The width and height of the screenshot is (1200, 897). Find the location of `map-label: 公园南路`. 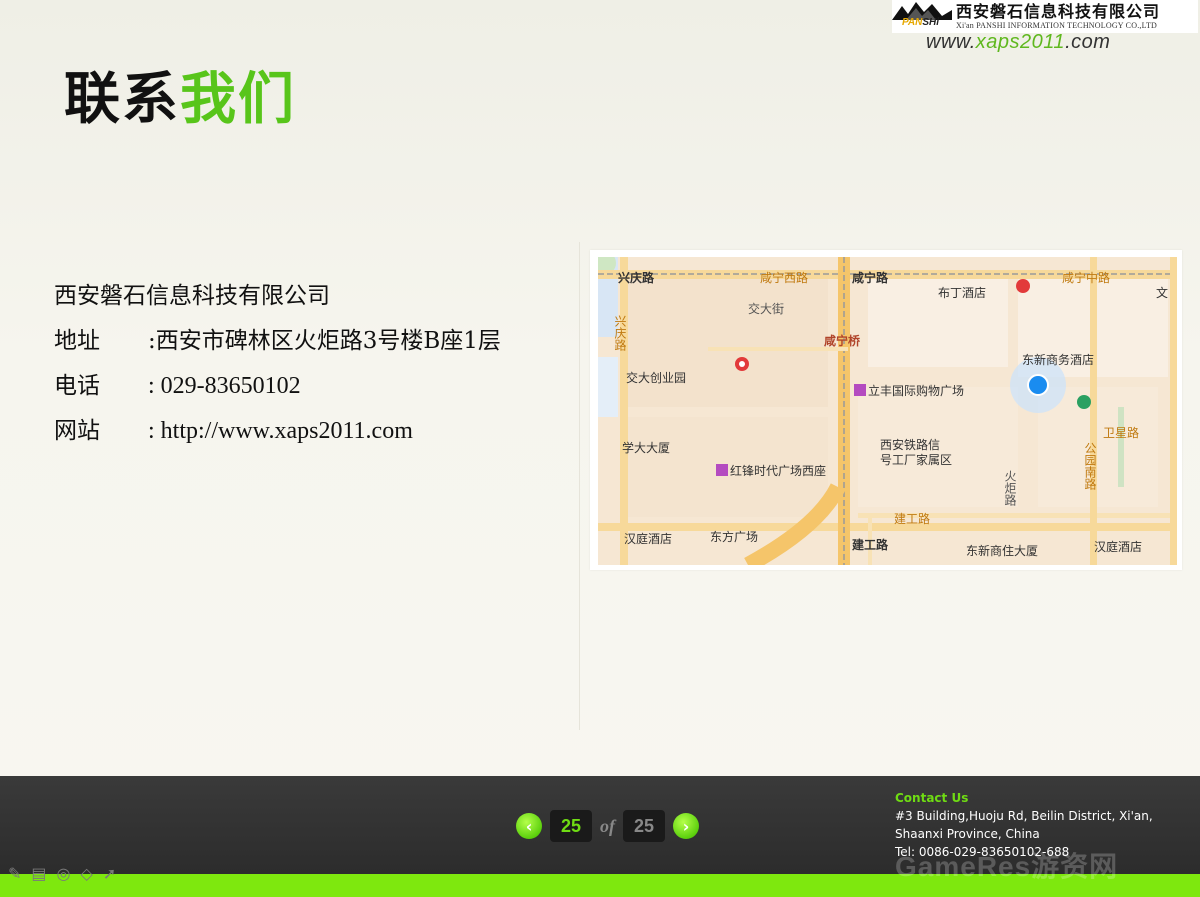

map-label: 公园南路 is located at coordinates (1090, 466).